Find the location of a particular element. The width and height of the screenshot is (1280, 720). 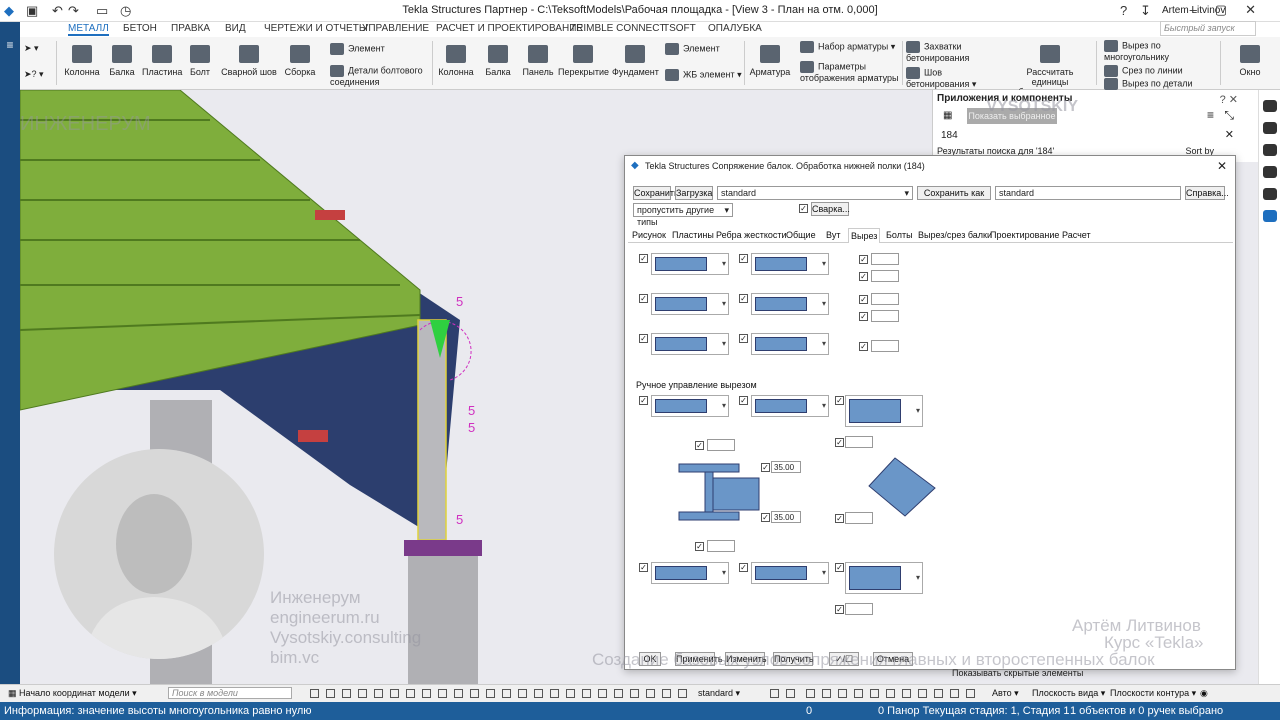

tab-general: Общие is located at coordinates (801, 235).